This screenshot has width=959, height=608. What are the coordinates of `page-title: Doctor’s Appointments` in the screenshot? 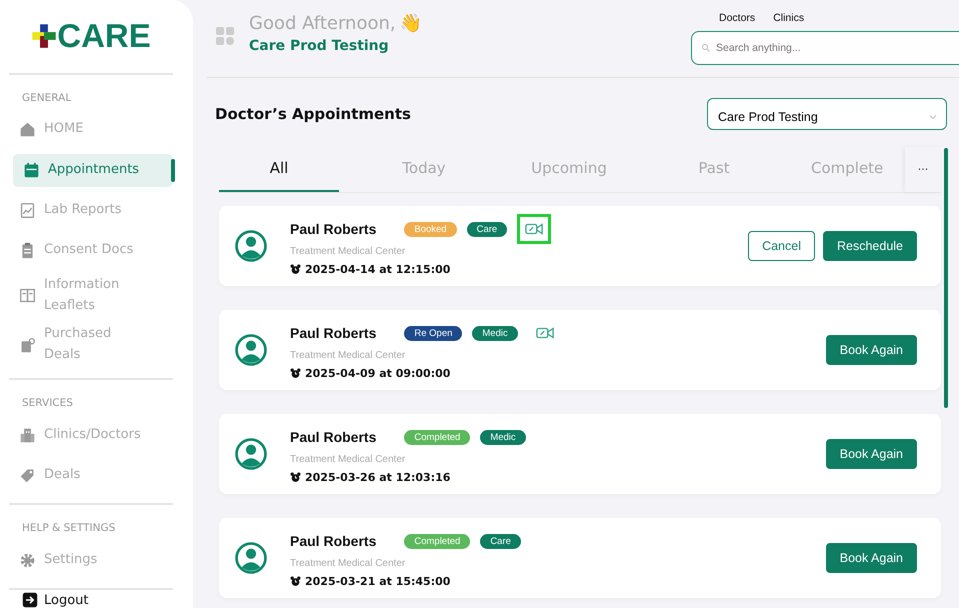 It's located at (313, 114).